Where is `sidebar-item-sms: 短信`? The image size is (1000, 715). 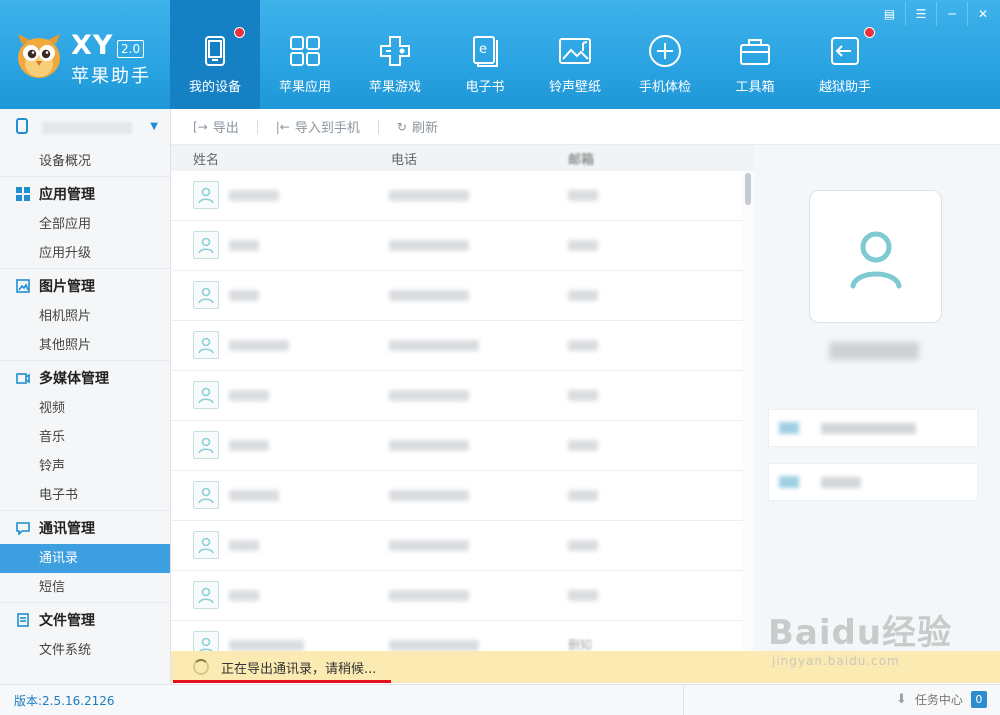 sidebar-item-sms: 短信 is located at coordinates (85, 587).